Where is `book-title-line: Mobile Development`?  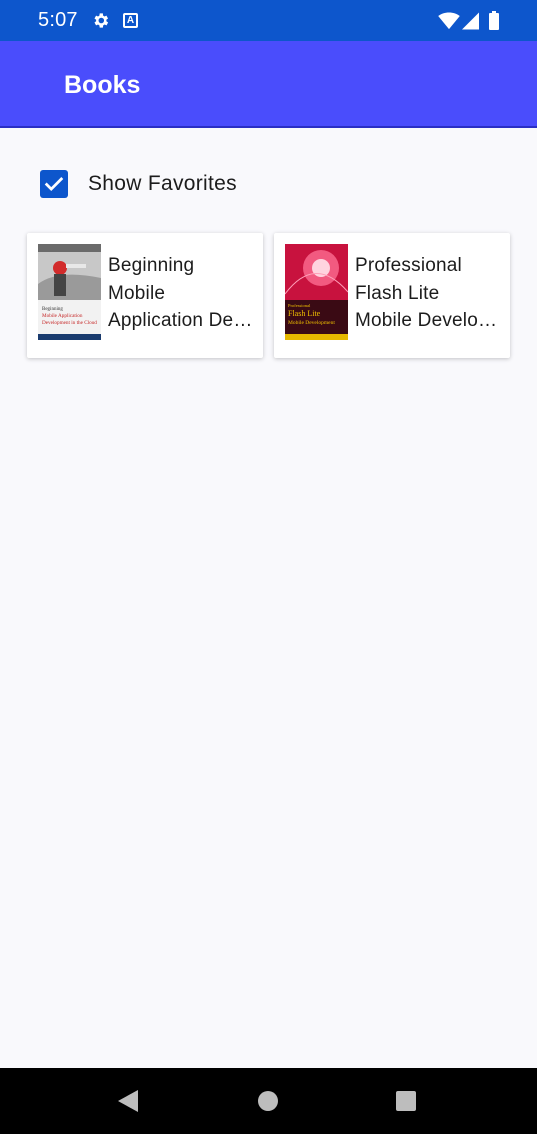 book-title-line: Mobile Development is located at coordinates (428, 320).